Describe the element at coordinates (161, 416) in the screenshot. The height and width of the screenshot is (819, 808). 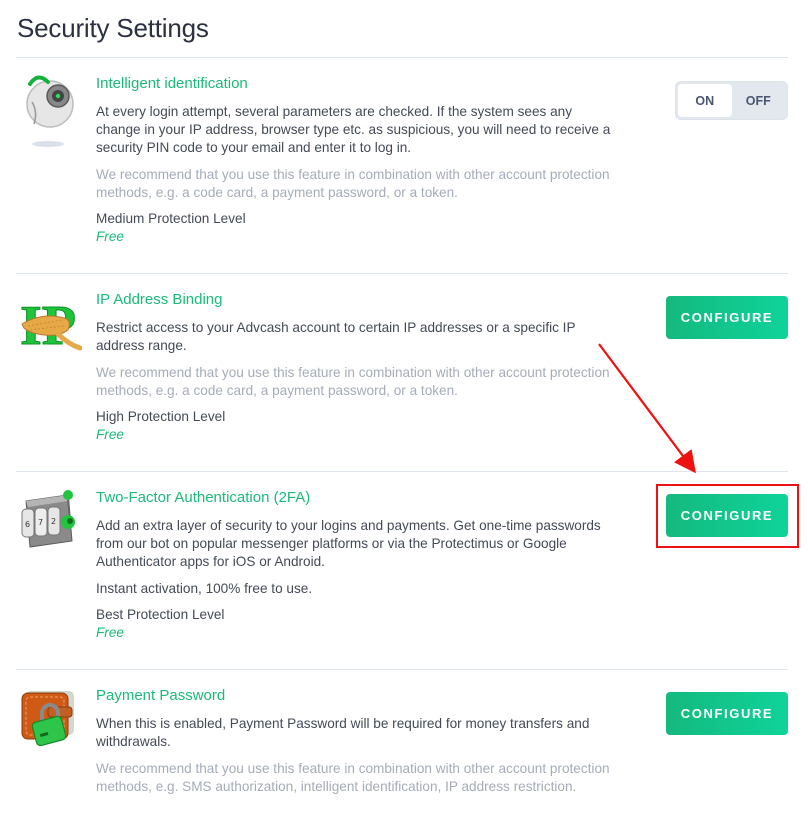
I see `protection-level: High Protection Level` at that location.